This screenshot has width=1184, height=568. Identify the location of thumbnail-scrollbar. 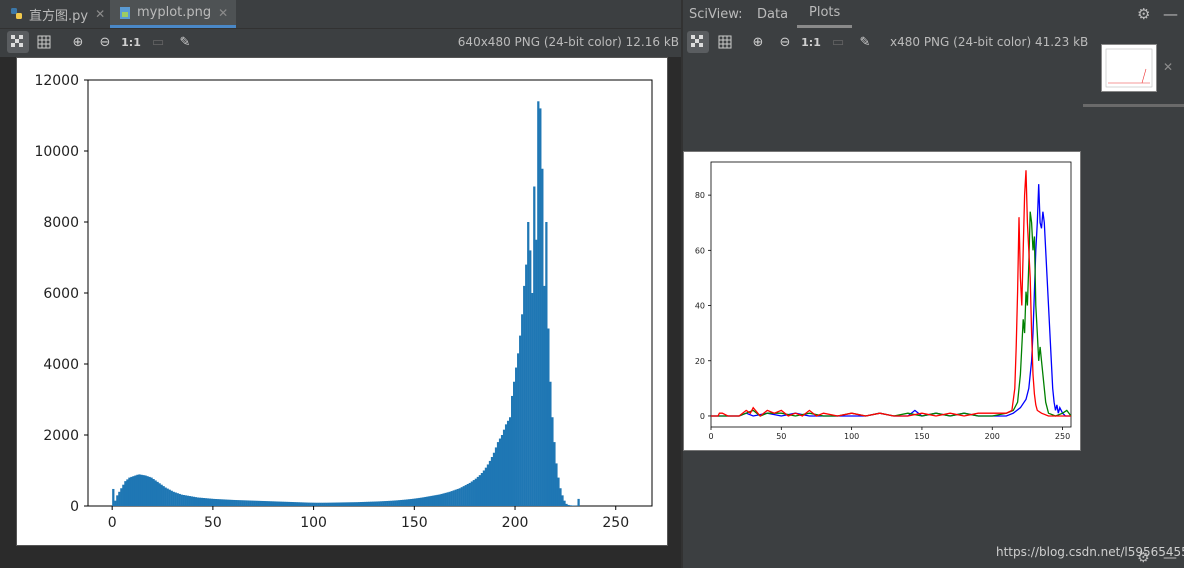
(1133, 105).